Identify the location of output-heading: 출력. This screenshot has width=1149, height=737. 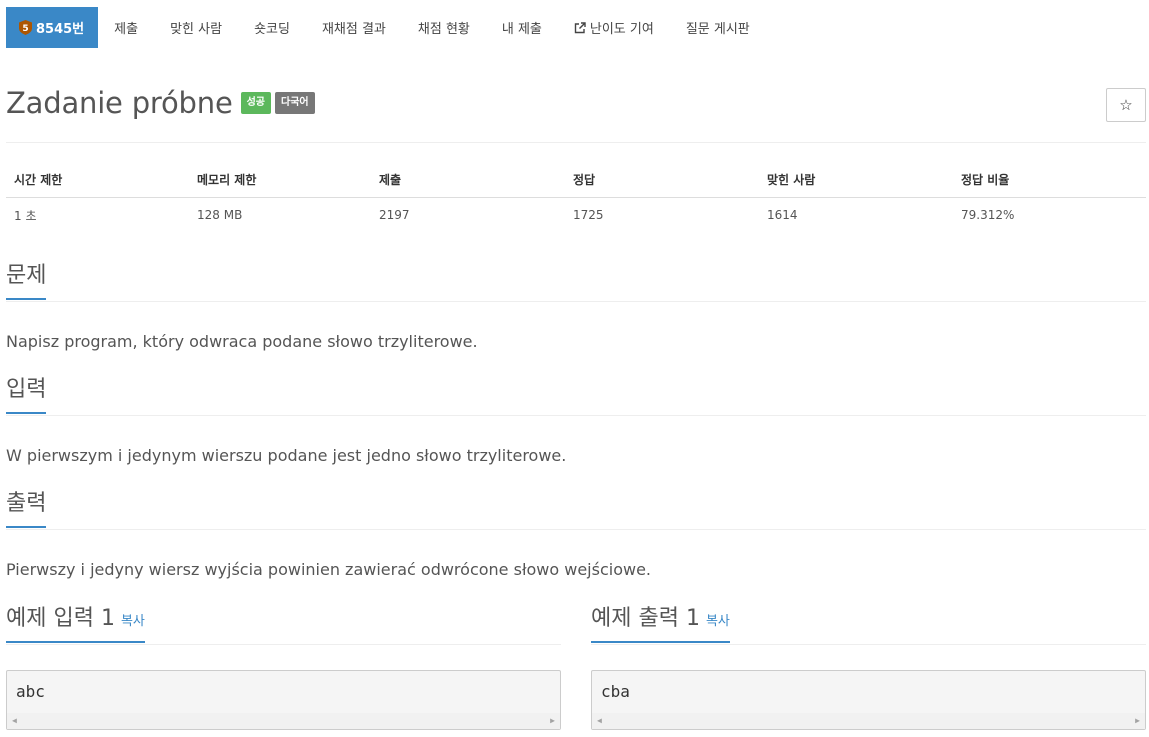
(26, 509).